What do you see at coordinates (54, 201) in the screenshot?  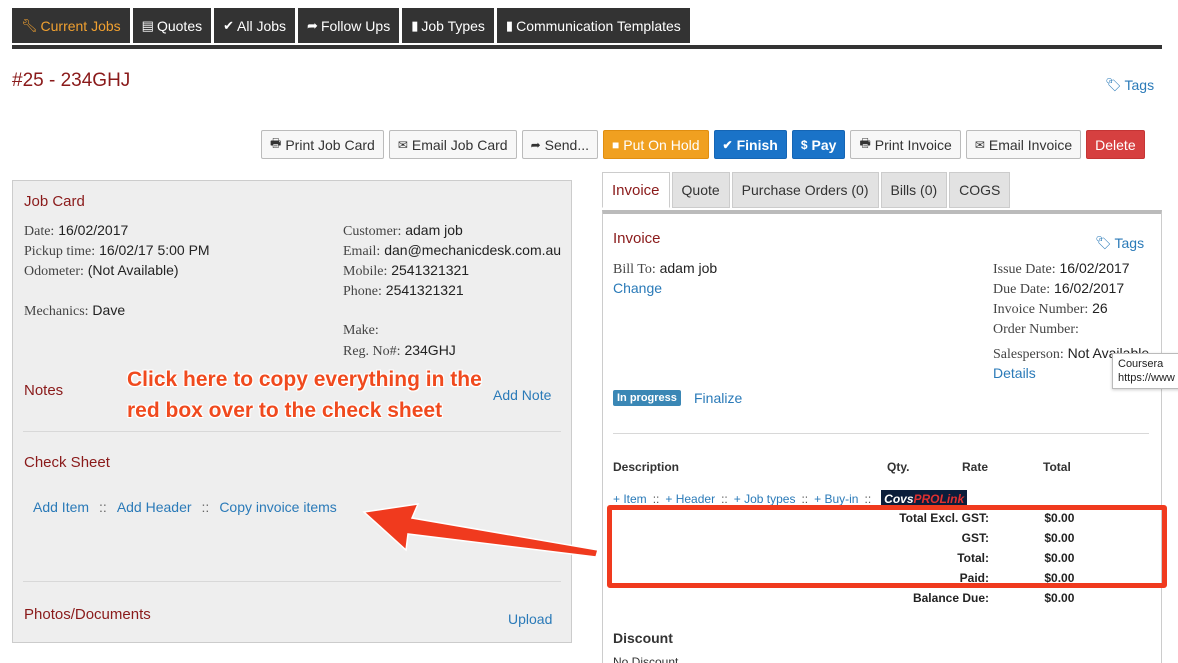 I see `job-card-title: Job Card` at bounding box center [54, 201].